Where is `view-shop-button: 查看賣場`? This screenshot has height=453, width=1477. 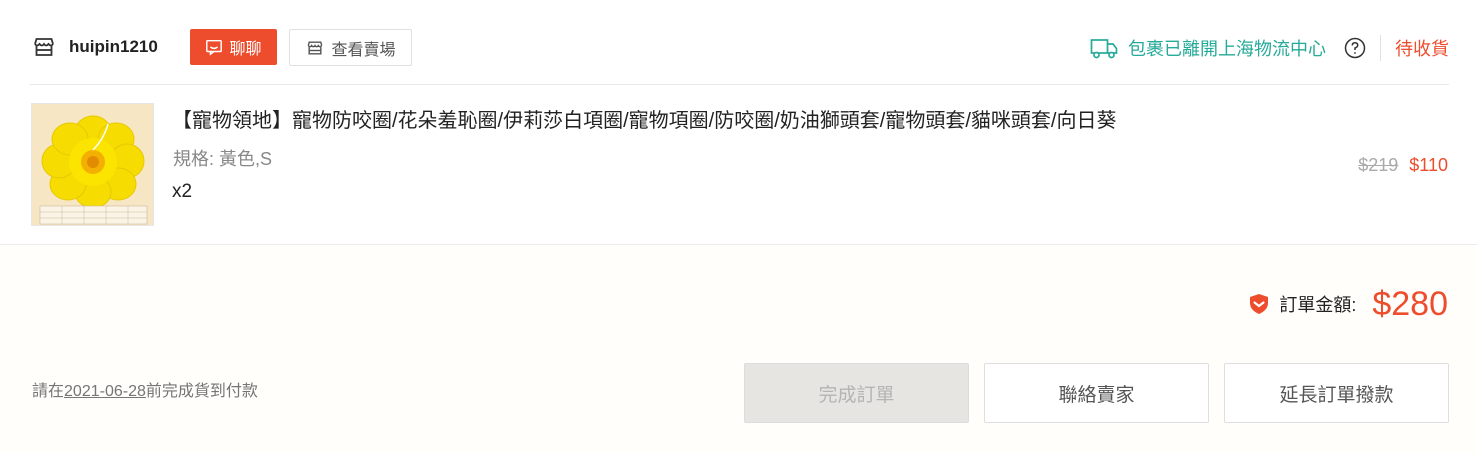 view-shop-button: 查看賣場 is located at coordinates (350, 47).